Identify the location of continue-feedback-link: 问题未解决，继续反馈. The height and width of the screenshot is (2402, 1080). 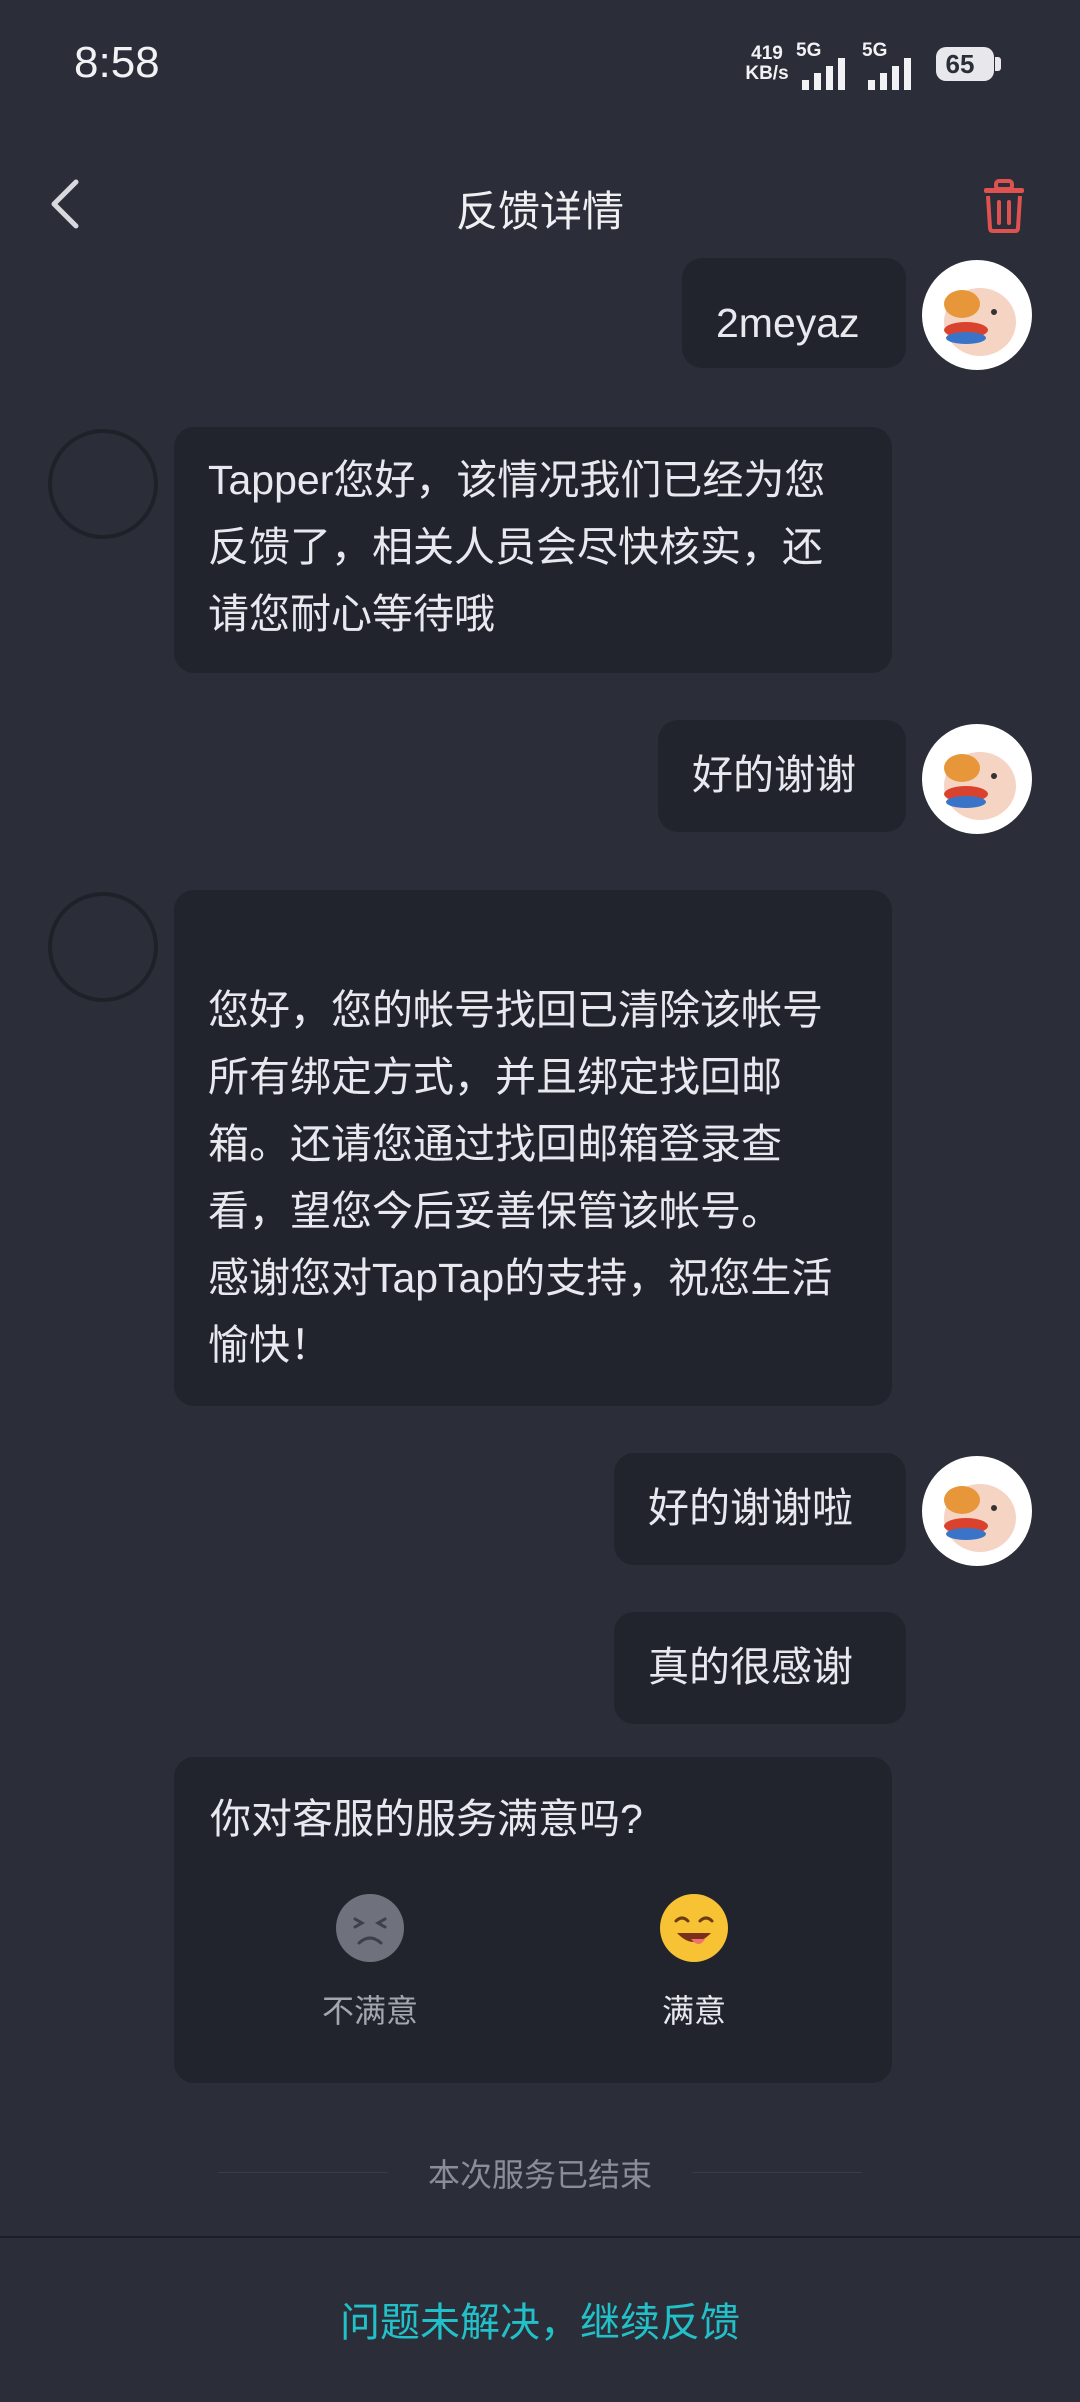
(540, 2319).